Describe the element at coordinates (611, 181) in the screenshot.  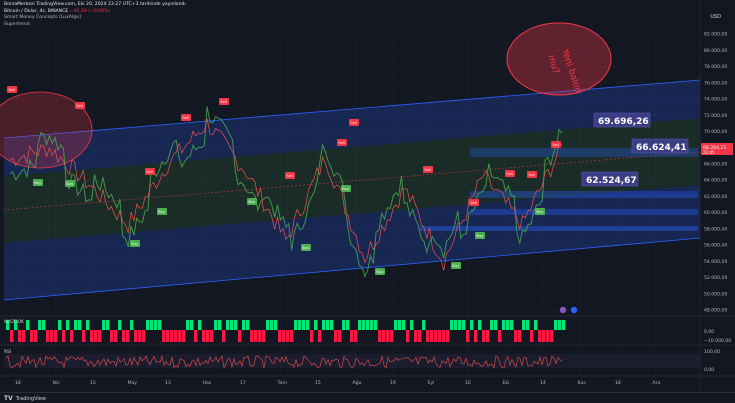
I see `level-label-3: 62.524,67` at that location.